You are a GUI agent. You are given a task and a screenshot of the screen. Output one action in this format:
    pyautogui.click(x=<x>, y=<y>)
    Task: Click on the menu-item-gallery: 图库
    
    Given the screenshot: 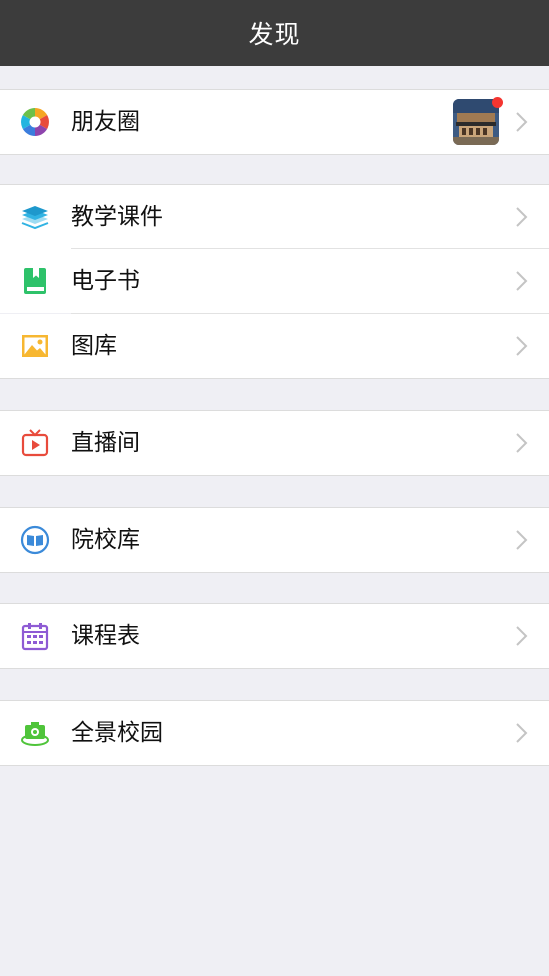 What is the action you would take?
    pyautogui.click(x=274, y=346)
    